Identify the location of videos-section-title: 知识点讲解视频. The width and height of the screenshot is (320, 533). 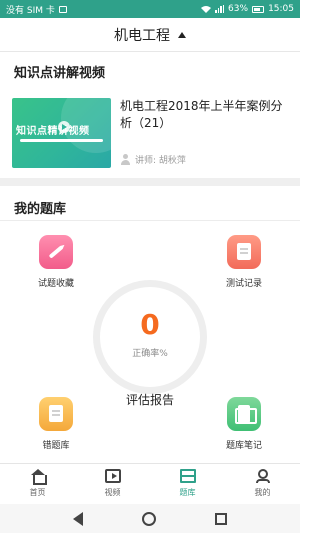
(60, 73).